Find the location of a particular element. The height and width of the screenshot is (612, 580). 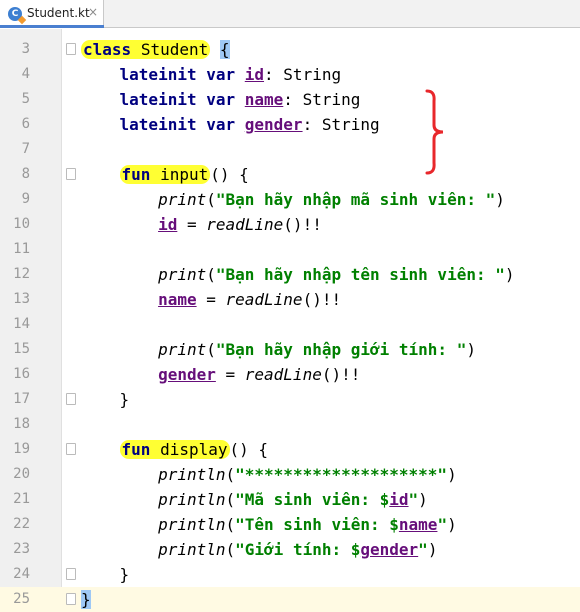

code-text: lateinit var id: String is located at coordinates (230, 74).